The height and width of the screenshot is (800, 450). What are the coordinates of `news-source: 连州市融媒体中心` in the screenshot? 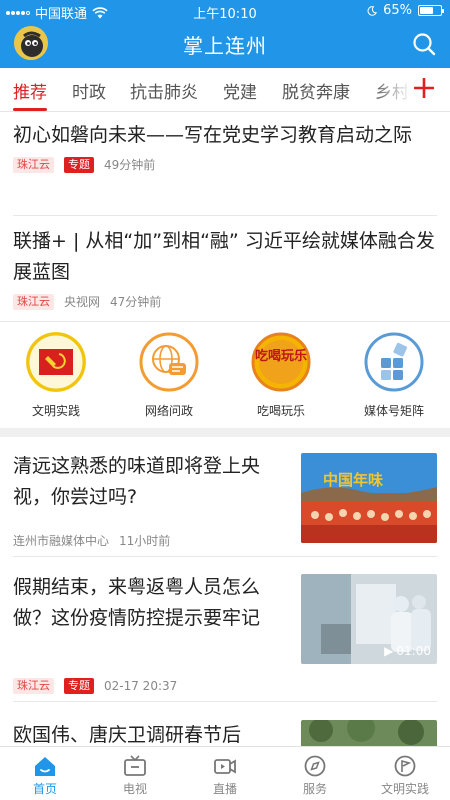 It's located at (61, 541).